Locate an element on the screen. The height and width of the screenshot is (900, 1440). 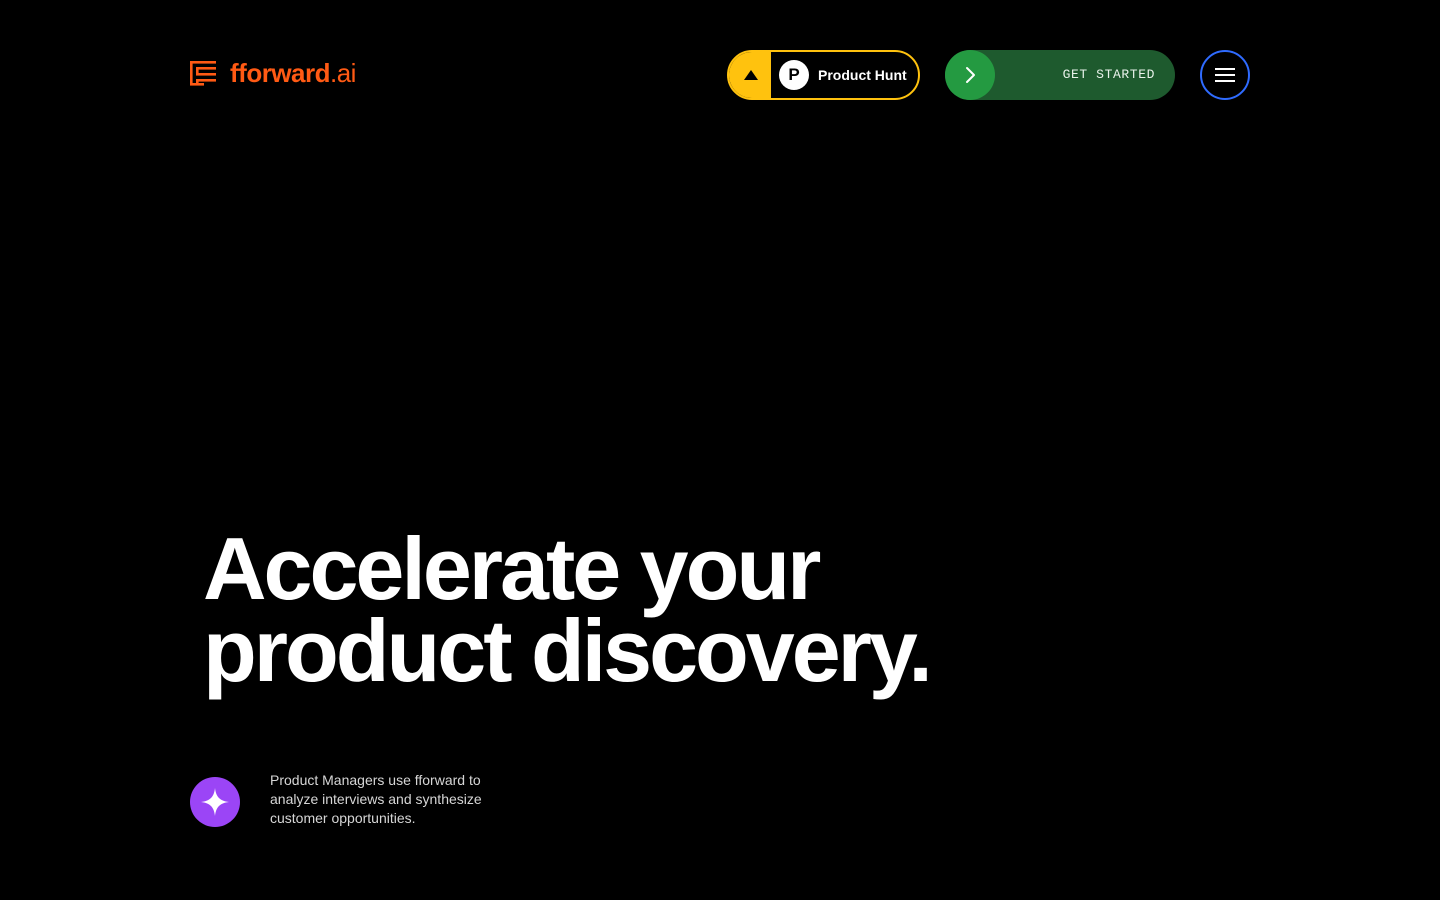
chevron-right-icon is located at coordinates (970, 75).